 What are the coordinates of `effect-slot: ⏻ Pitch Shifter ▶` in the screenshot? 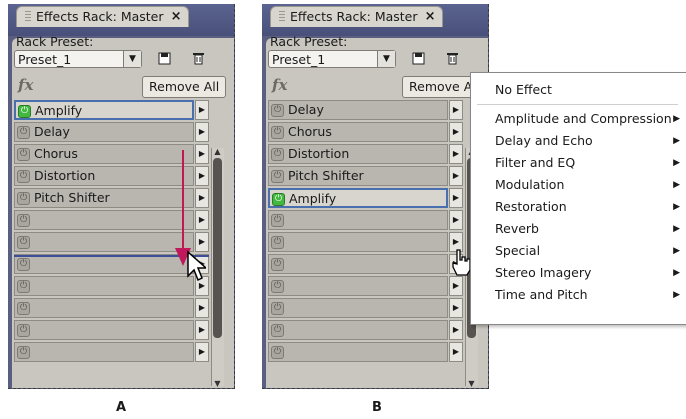 It's located at (370, 176).